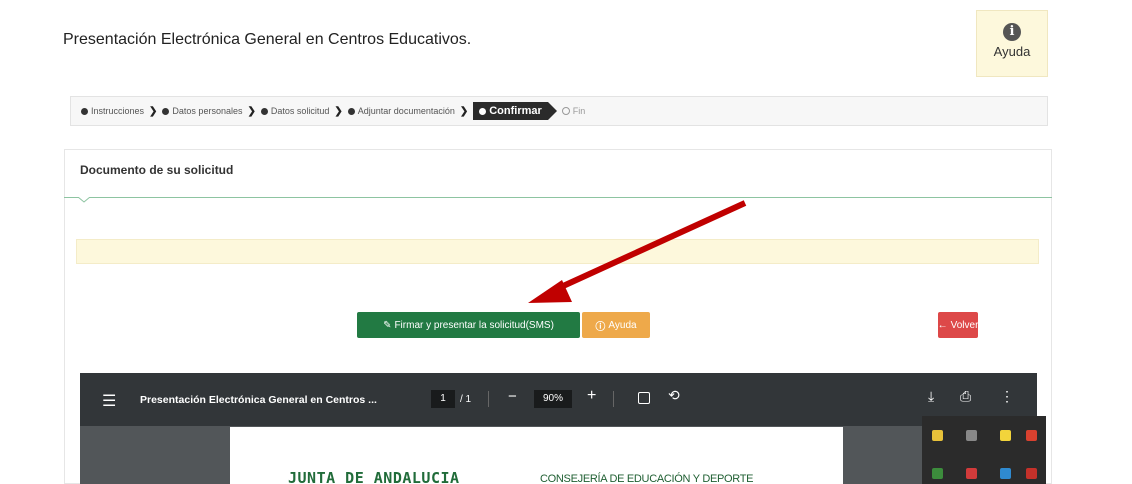 This screenshot has width=1132, height=484. What do you see at coordinates (1005, 435) in the screenshot?
I see `notes-icon` at bounding box center [1005, 435].